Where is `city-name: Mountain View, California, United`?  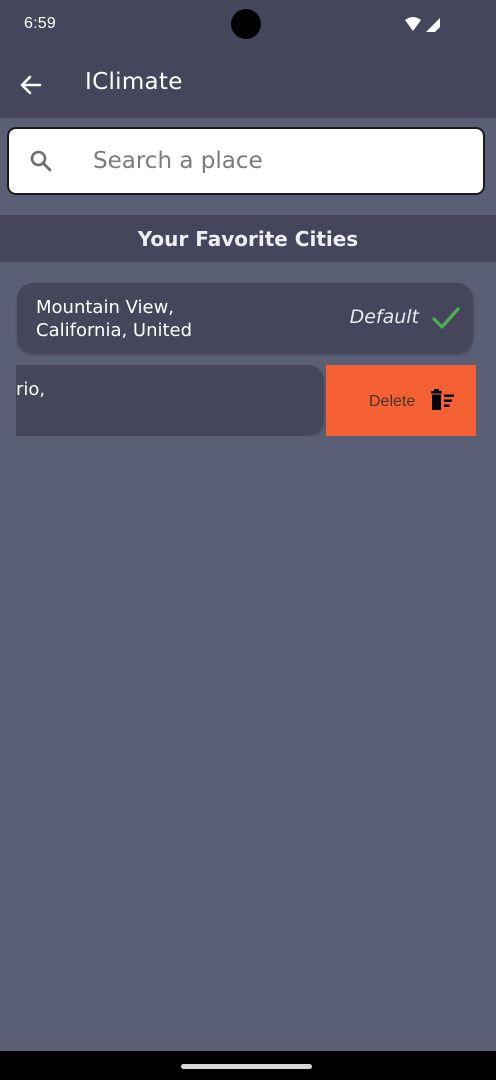 city-name: Mountain View, California, United is located at coordinates (114, 319).